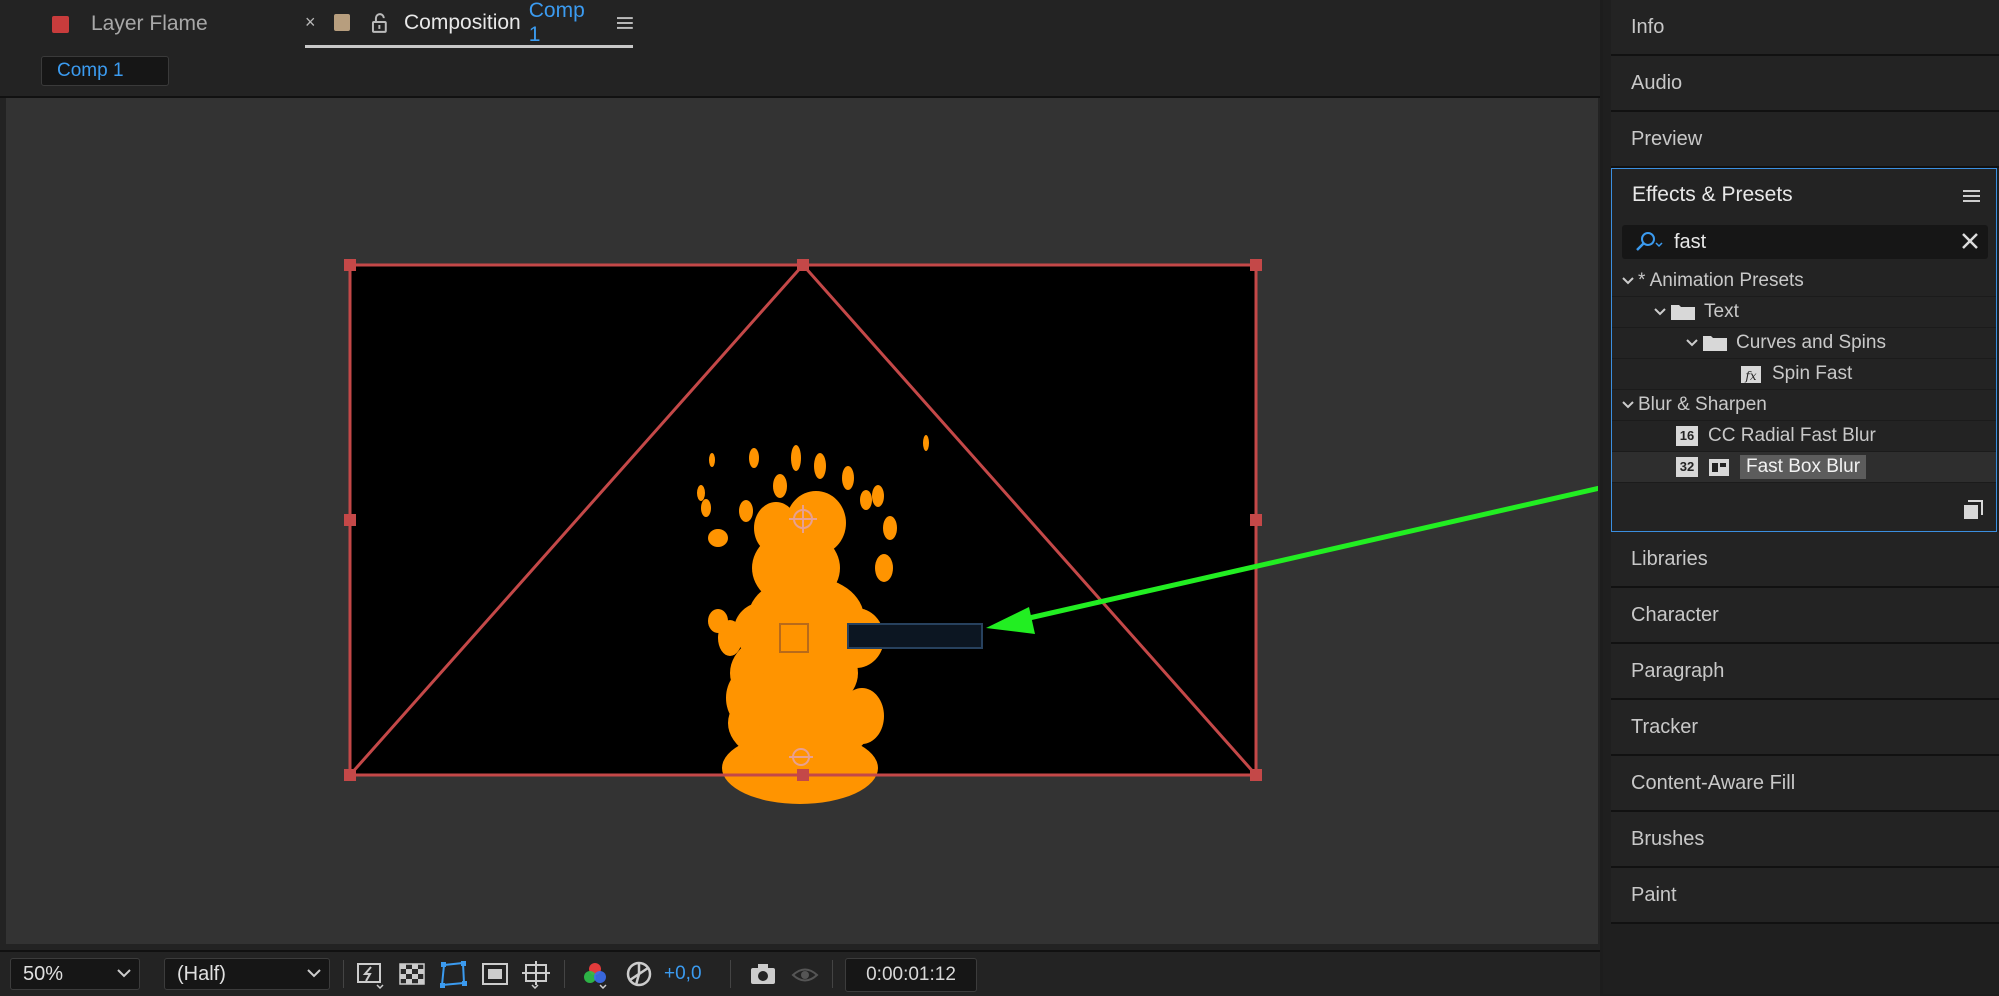 This screenshot has width=1999, height=996. Describe the element at coordinates (1648, 26) in the screenshot. I see `panel-label: Info` at that location.